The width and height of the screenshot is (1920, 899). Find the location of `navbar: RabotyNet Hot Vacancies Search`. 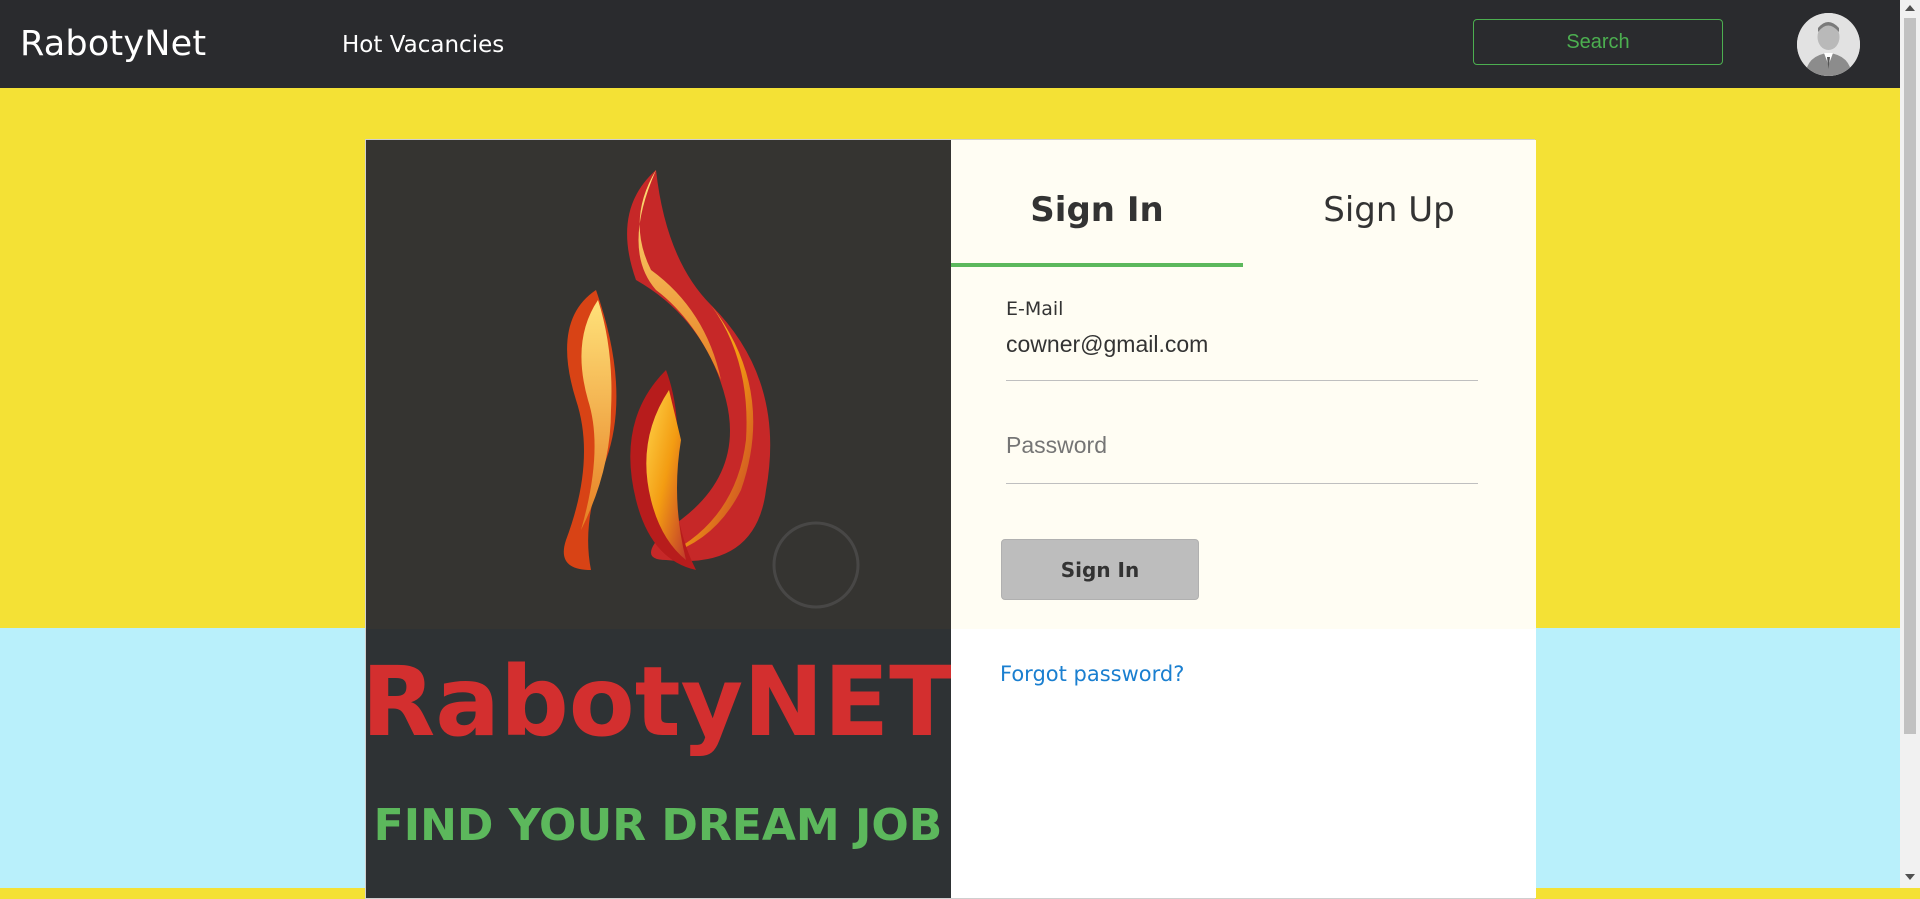

navbar: RabotyNet Hot Vacancies Search is located at coordinates (950, 44).